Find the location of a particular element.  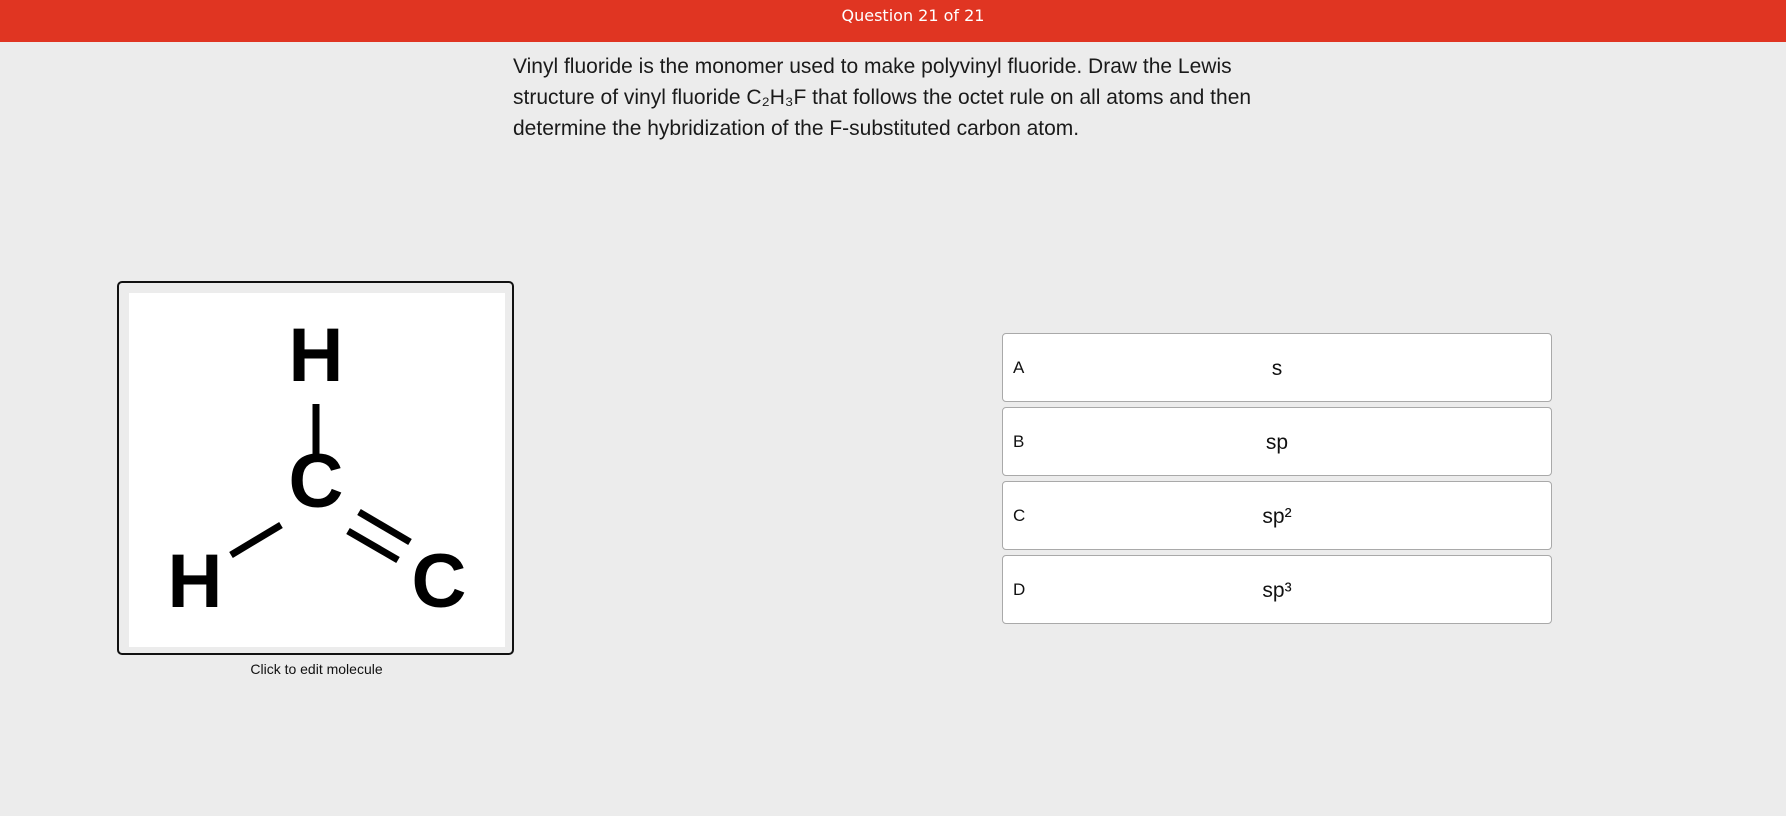

answer-choices: A s B sp C sp² D sp³ is located at coordinates (1277, 481).